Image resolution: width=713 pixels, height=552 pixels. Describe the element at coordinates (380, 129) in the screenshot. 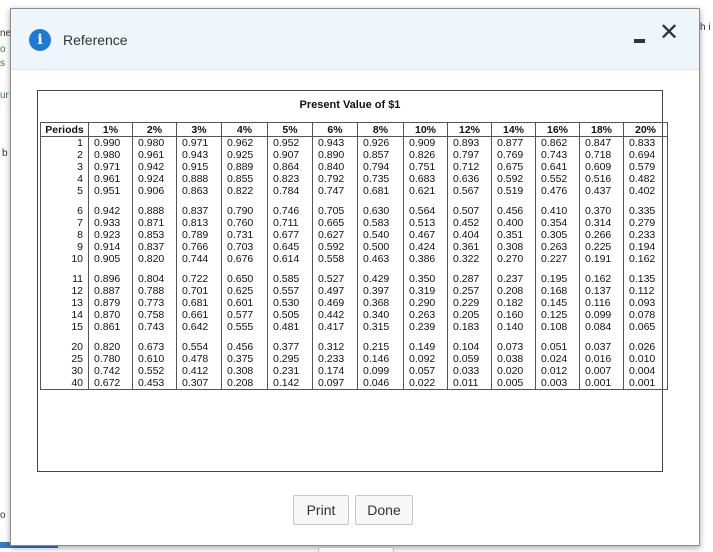

I see `column-header-rate: 8%` at that location.